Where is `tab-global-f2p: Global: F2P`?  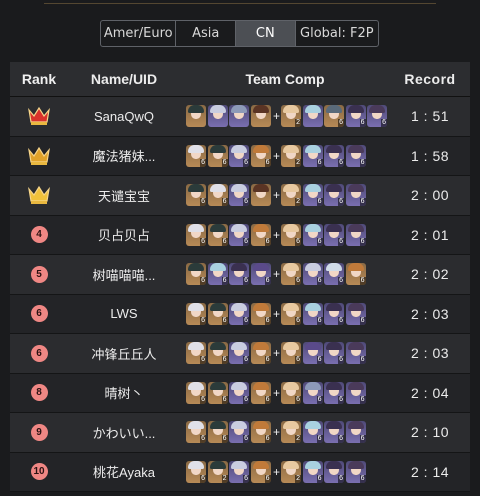 tab-global-f2p: Global: F2P is located at coordinates (337, 33).